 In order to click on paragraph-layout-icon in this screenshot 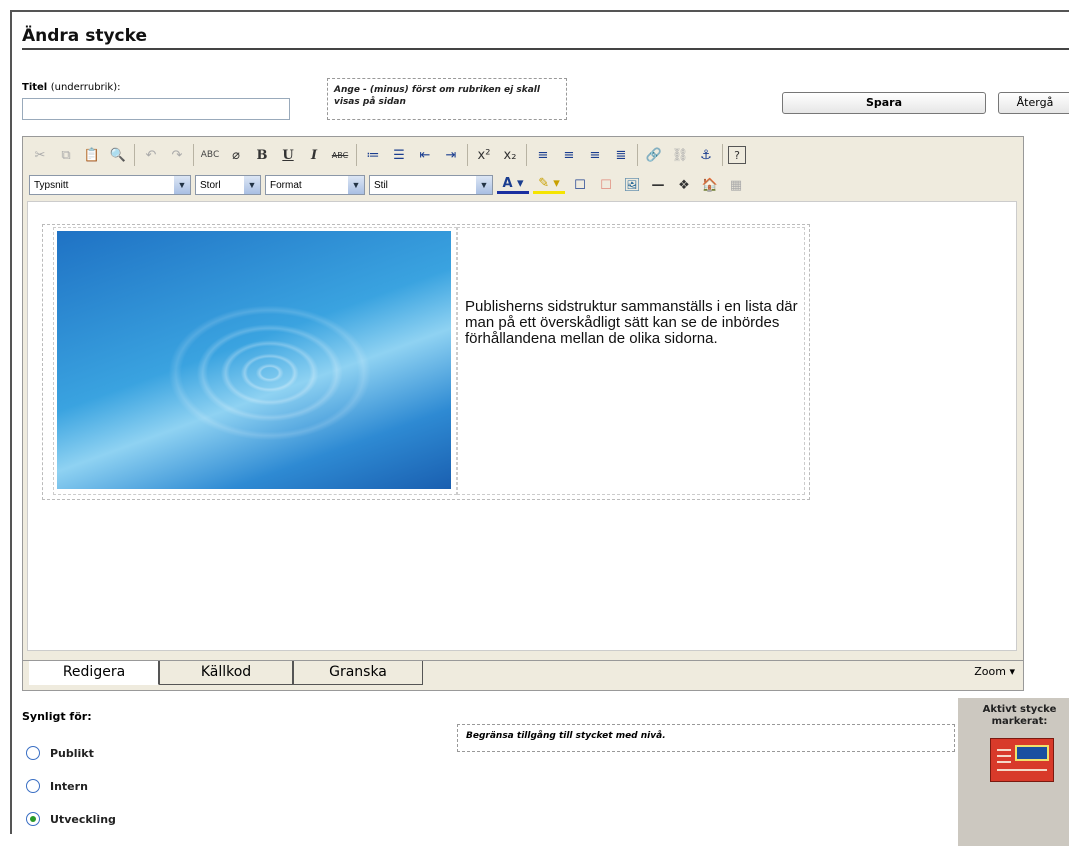, I will do `click(1022, 760)`.